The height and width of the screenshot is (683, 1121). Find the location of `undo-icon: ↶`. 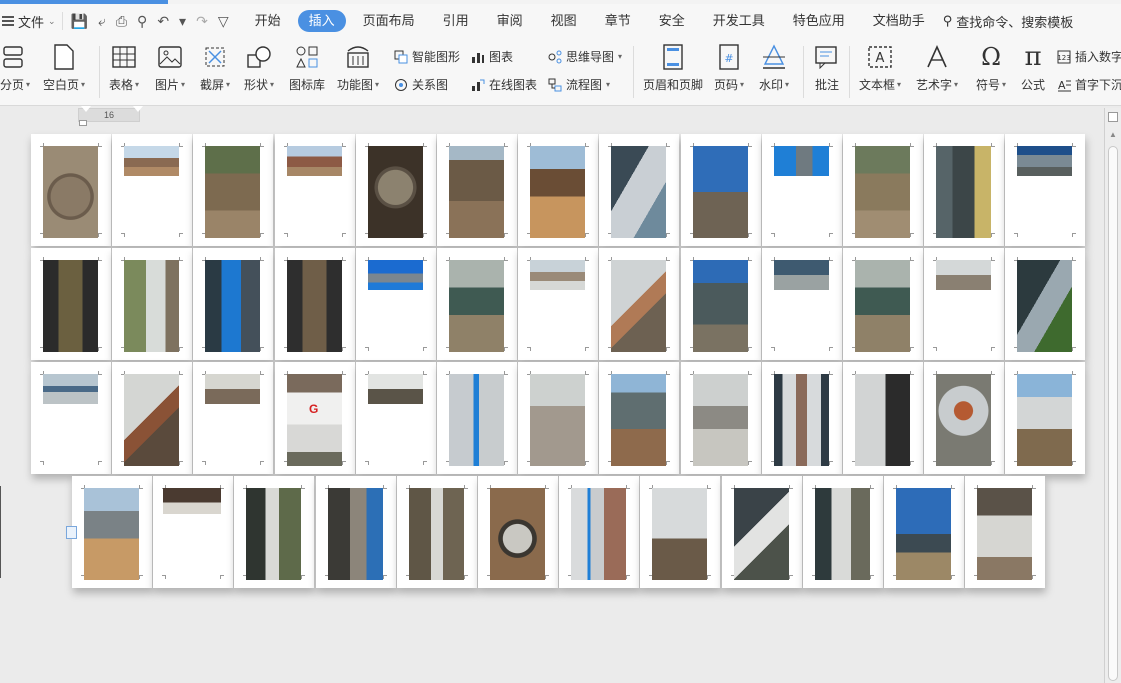

undo-icon: ↶ is located at coordinates (163, 21).